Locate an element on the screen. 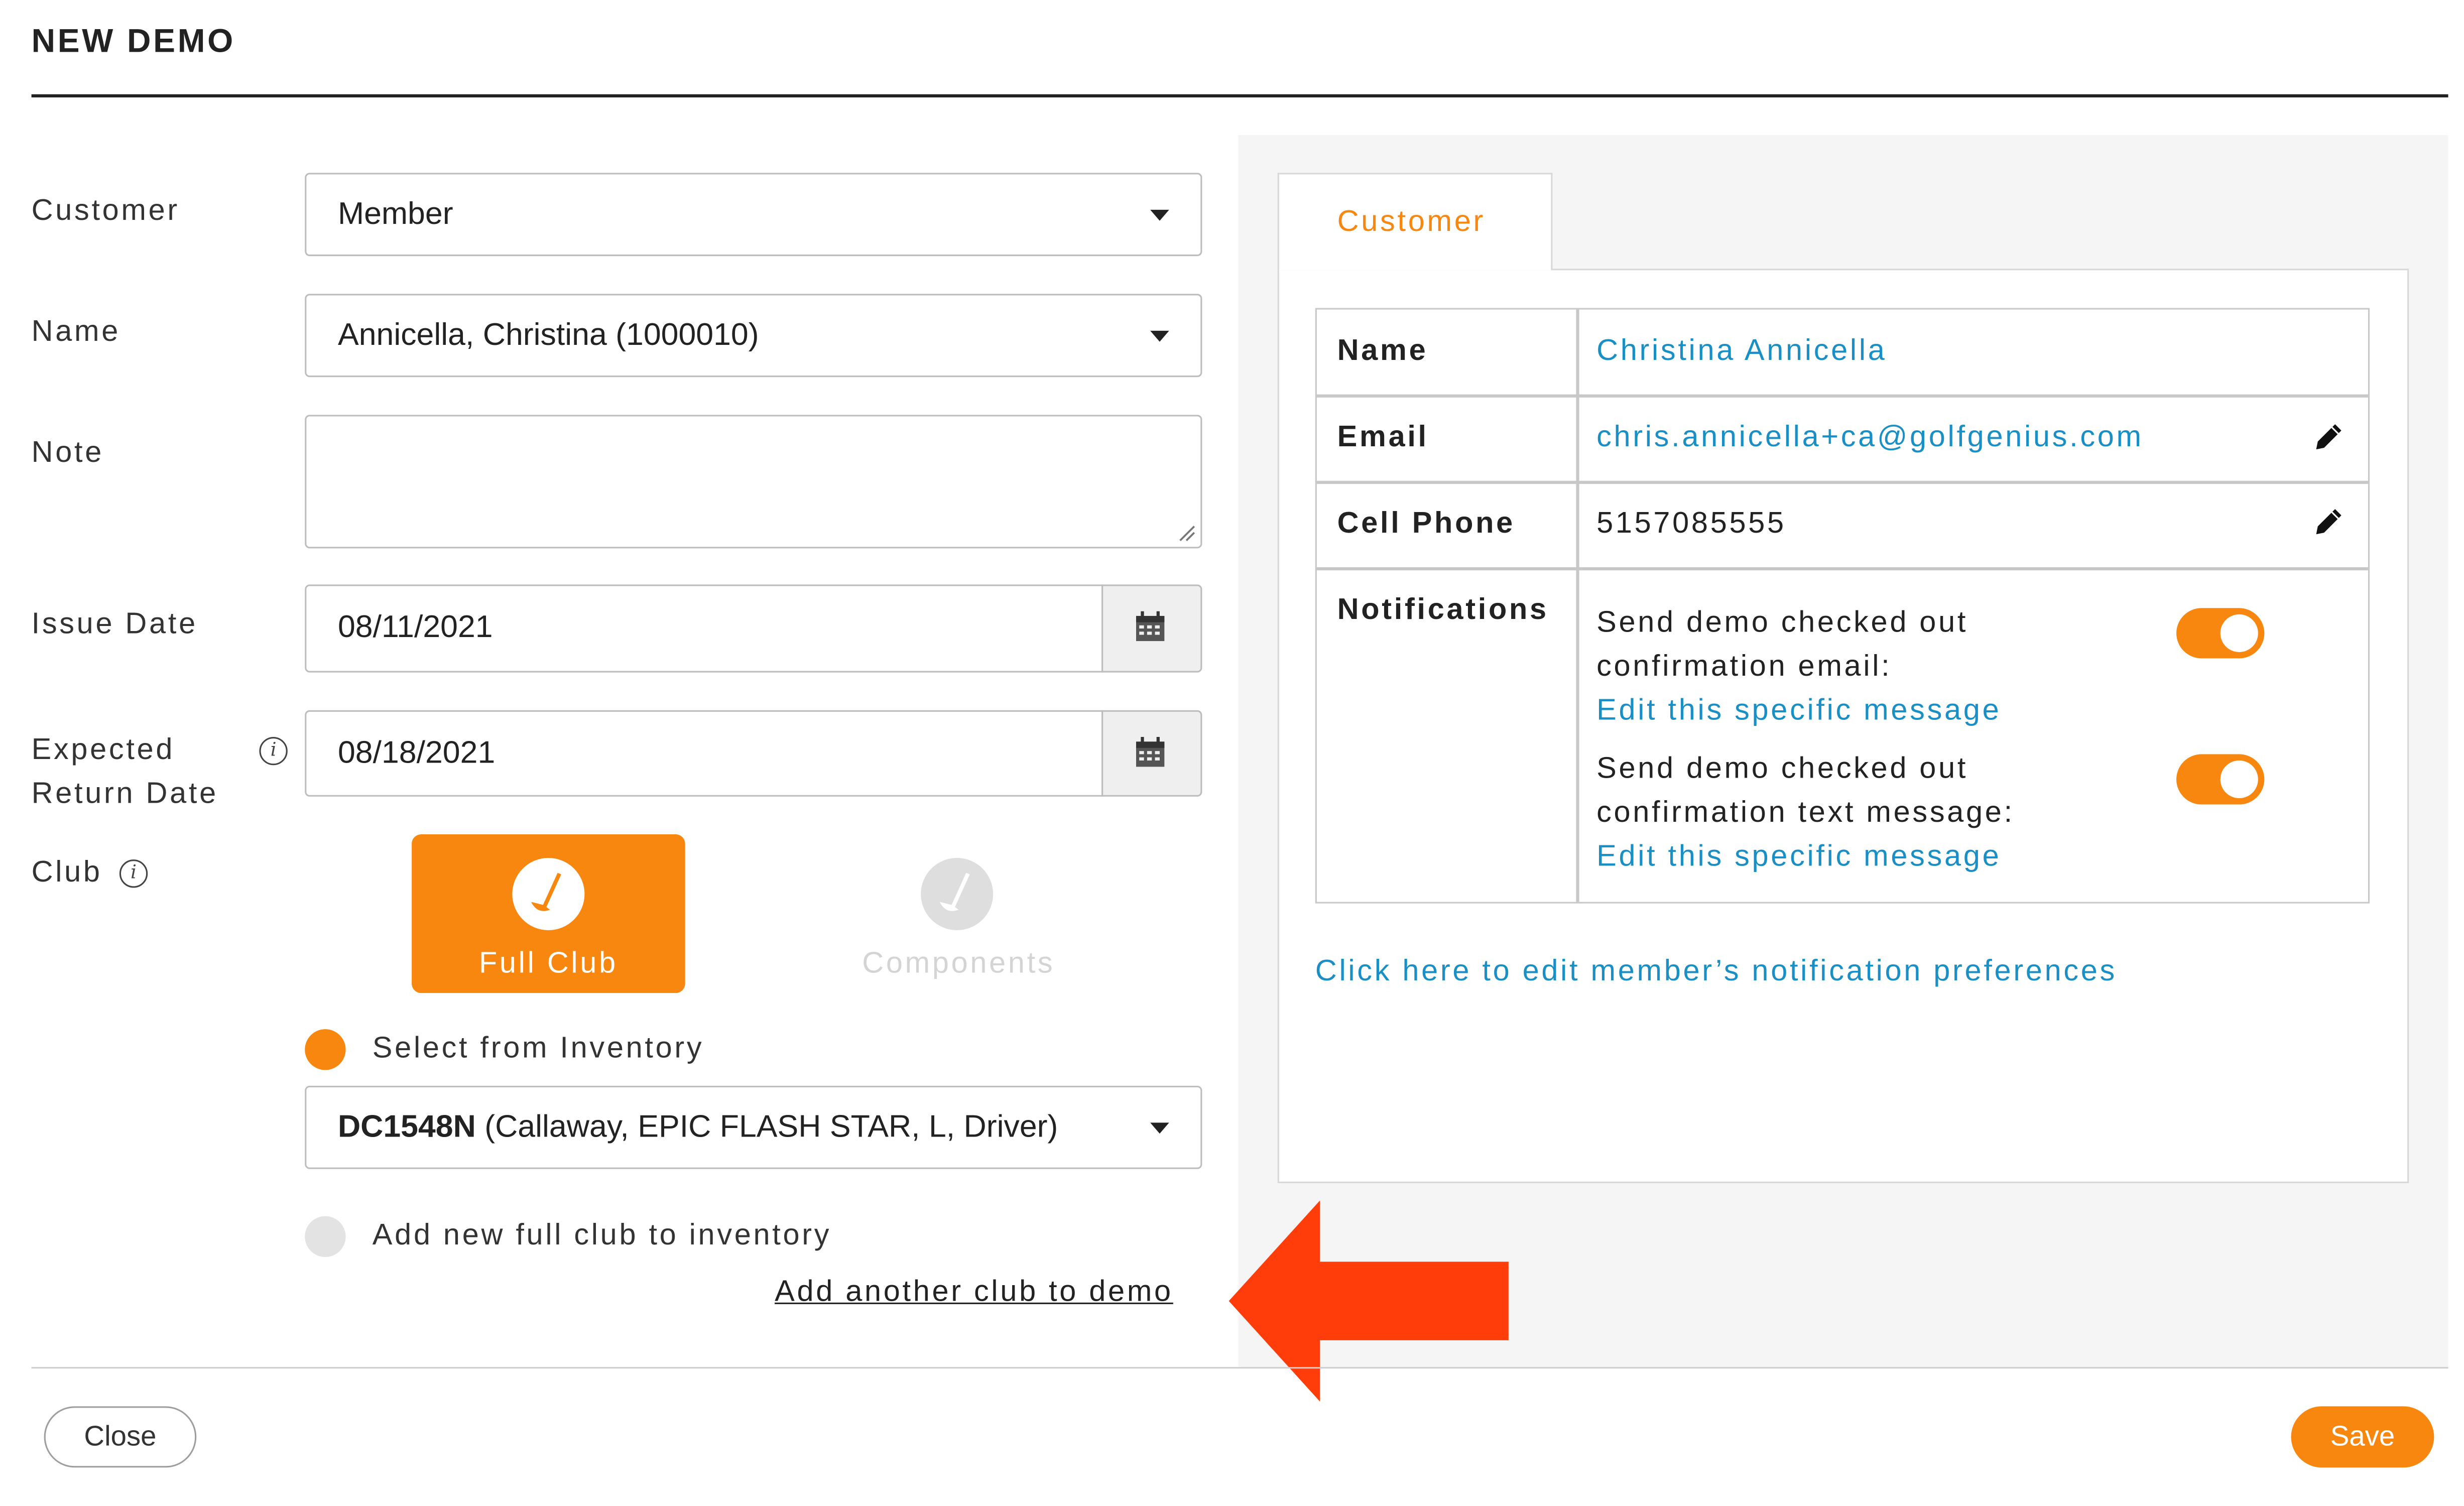 This screenshot has width=2464, height=1506. name-select: Annicella, Christina (1000010) is located at coordinates (753, 336).